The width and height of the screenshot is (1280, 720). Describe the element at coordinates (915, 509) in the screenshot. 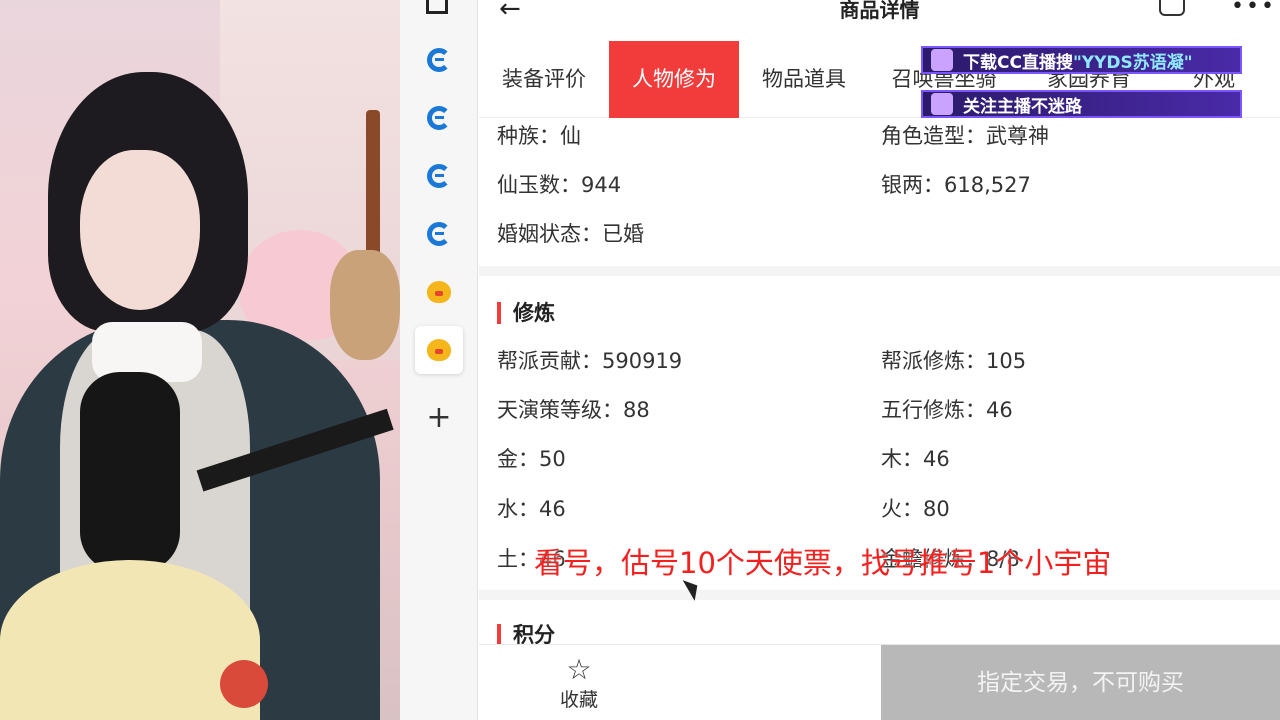

I see `stat-row: 火：80` at that location.